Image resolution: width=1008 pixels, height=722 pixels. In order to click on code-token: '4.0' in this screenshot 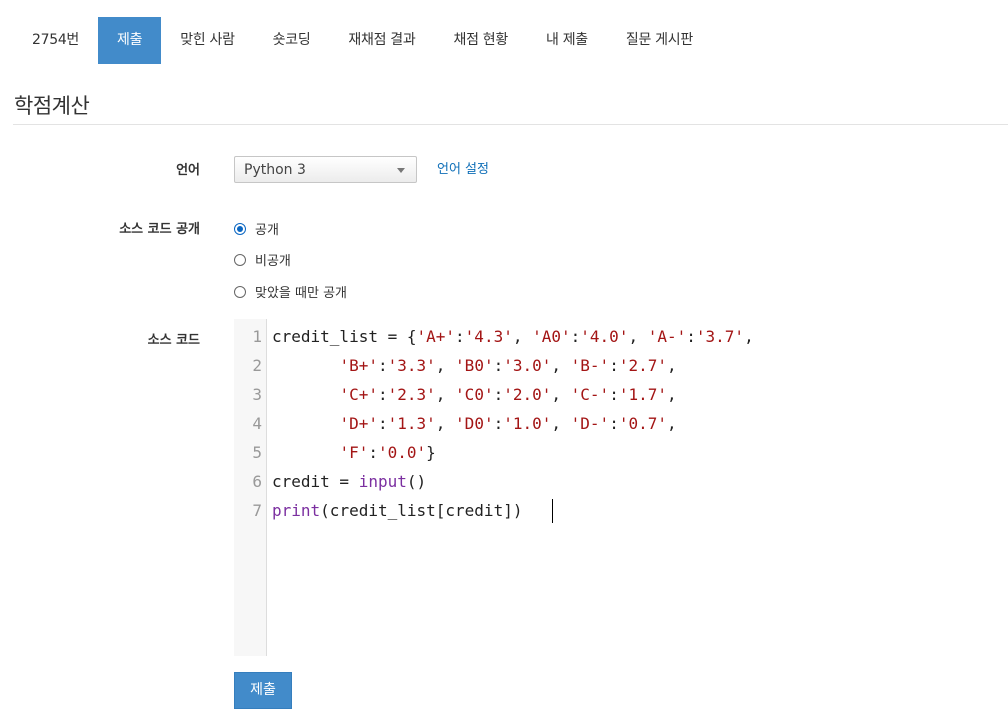, I will do `click(604, 336)`.